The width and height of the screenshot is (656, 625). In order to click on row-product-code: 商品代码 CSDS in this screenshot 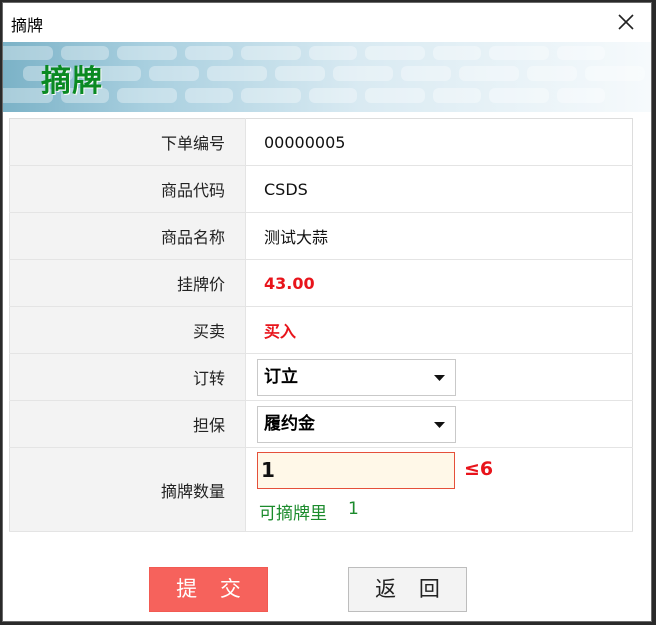, I will do `click(321, 189)`.